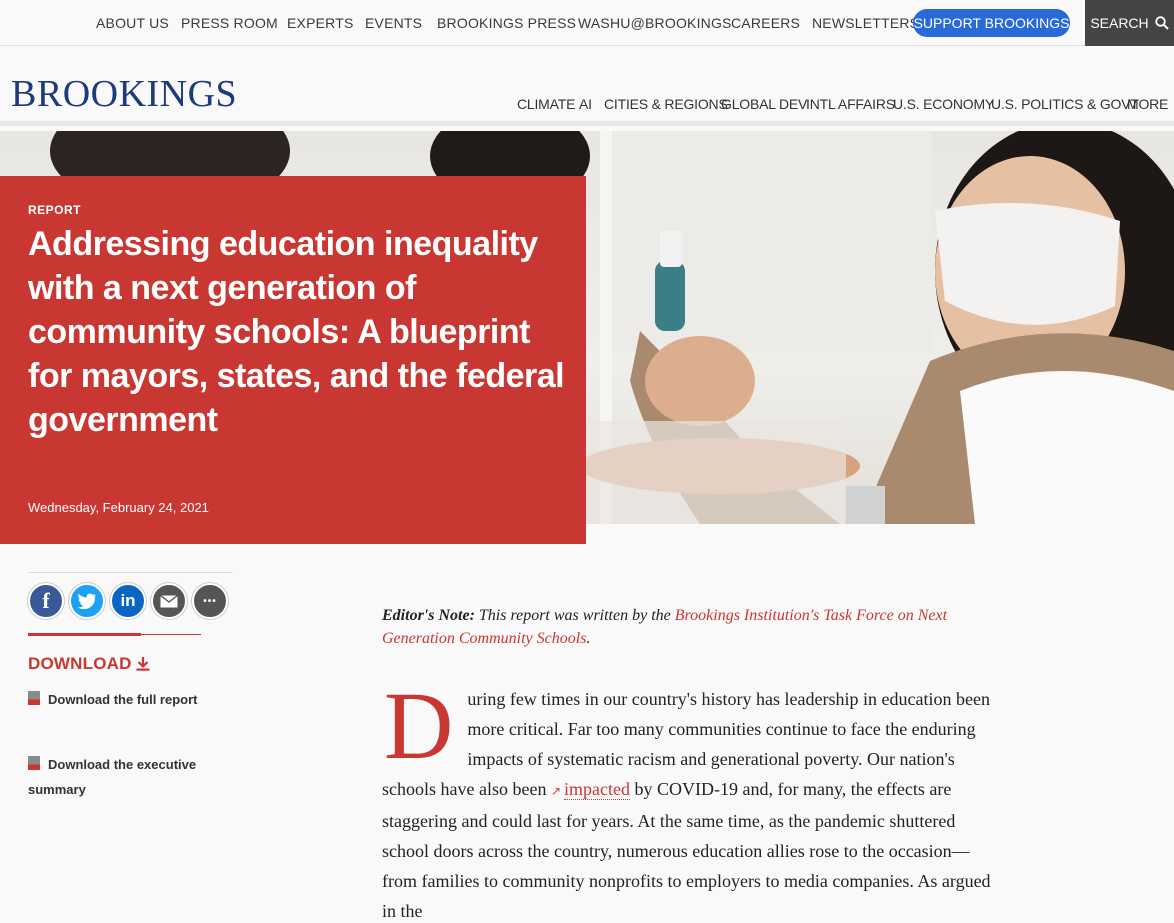 The image size is (1174, 923). What do you see at coordinates (1161, 23) in the screenshot?
I see `search-icon` at bounding box center [1161, 23].